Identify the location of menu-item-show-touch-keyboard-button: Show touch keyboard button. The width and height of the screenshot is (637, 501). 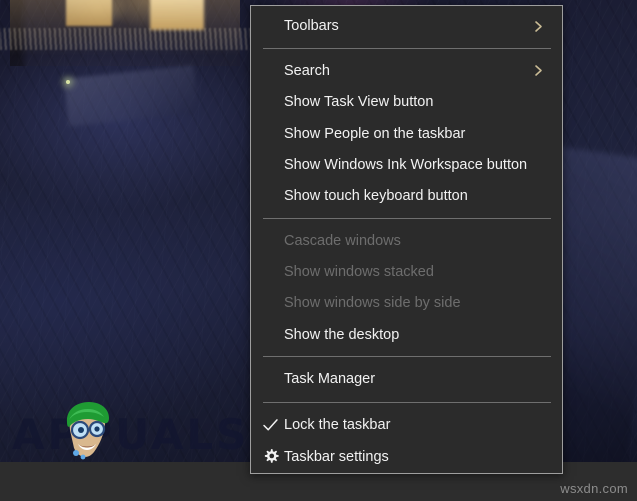
(406, 196).